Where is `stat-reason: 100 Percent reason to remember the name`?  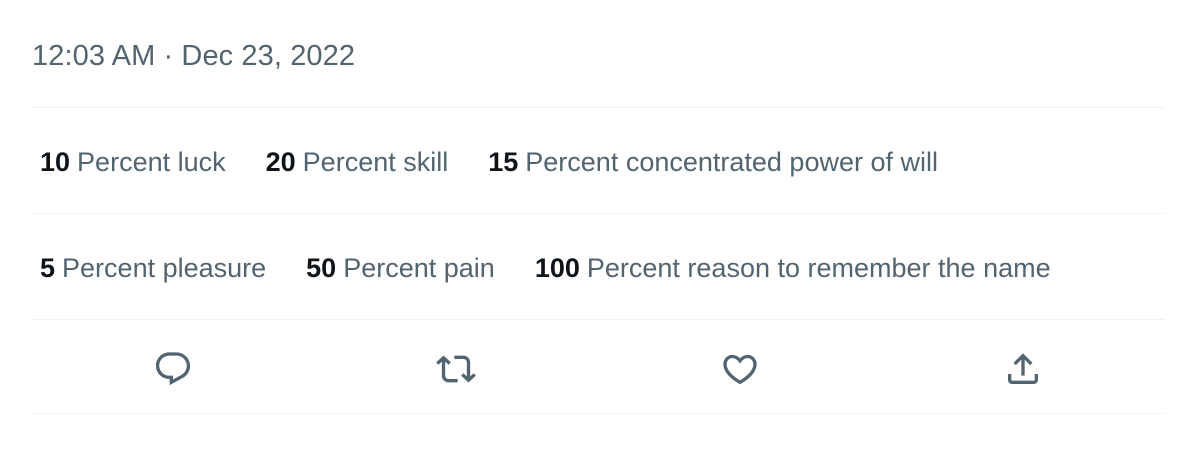
stat-reason: 100 Percent reason to remember the name is located at coordinates (793, 268).